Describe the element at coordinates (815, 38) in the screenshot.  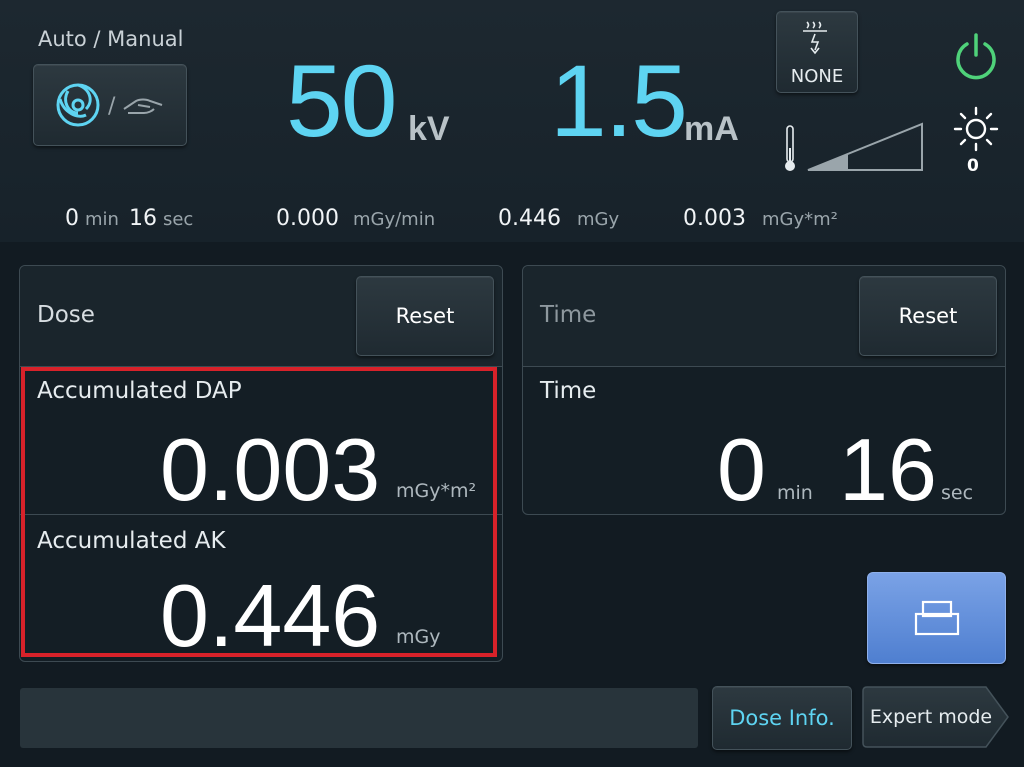
I see `heat-filter-icon` at that location.